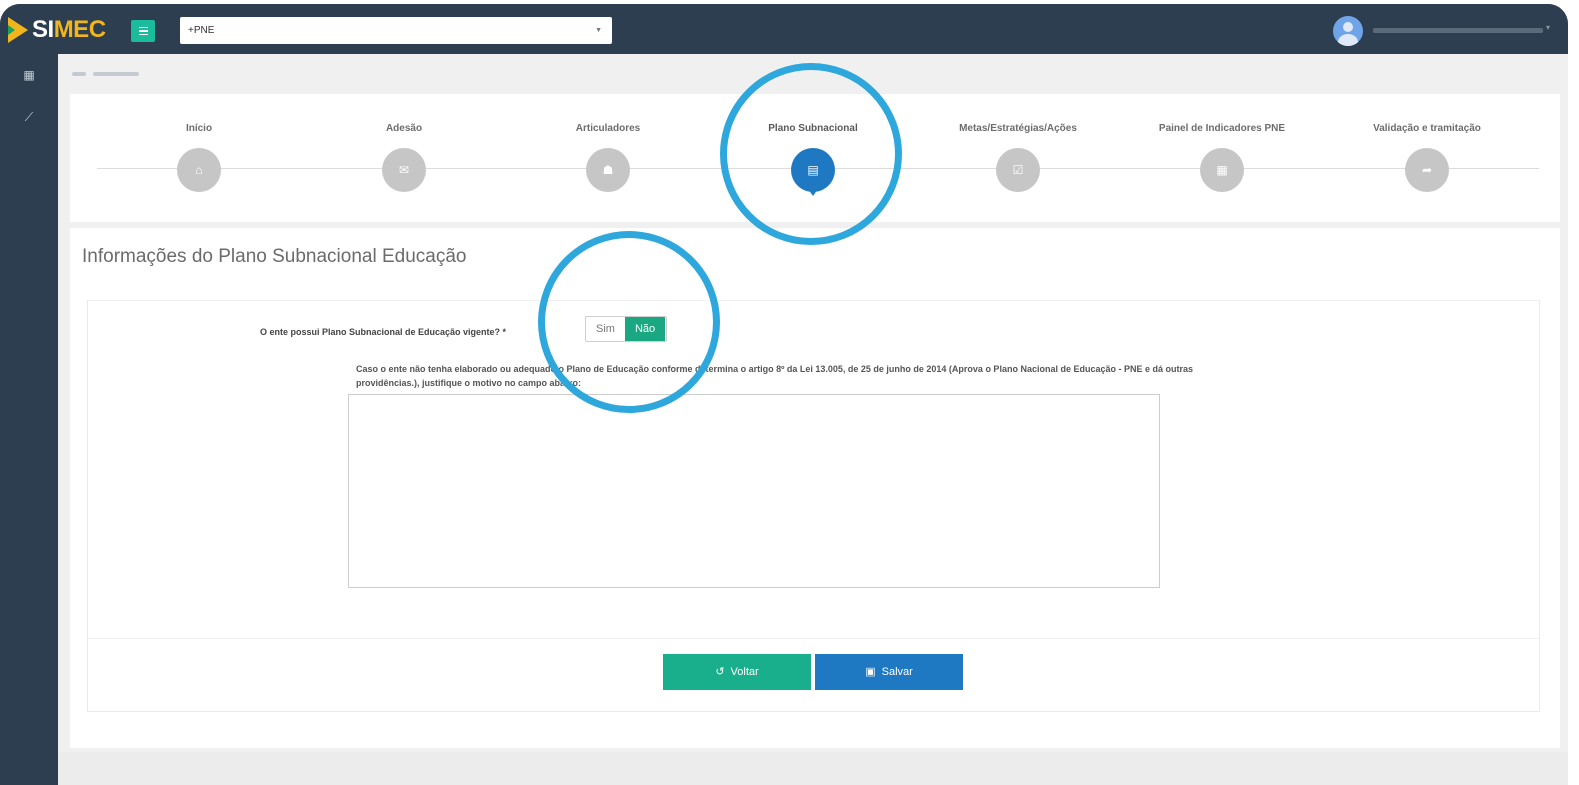 This screenshot has width=1579, height=785. I want to click on highlight-circle-toggle, so click(629, 322).